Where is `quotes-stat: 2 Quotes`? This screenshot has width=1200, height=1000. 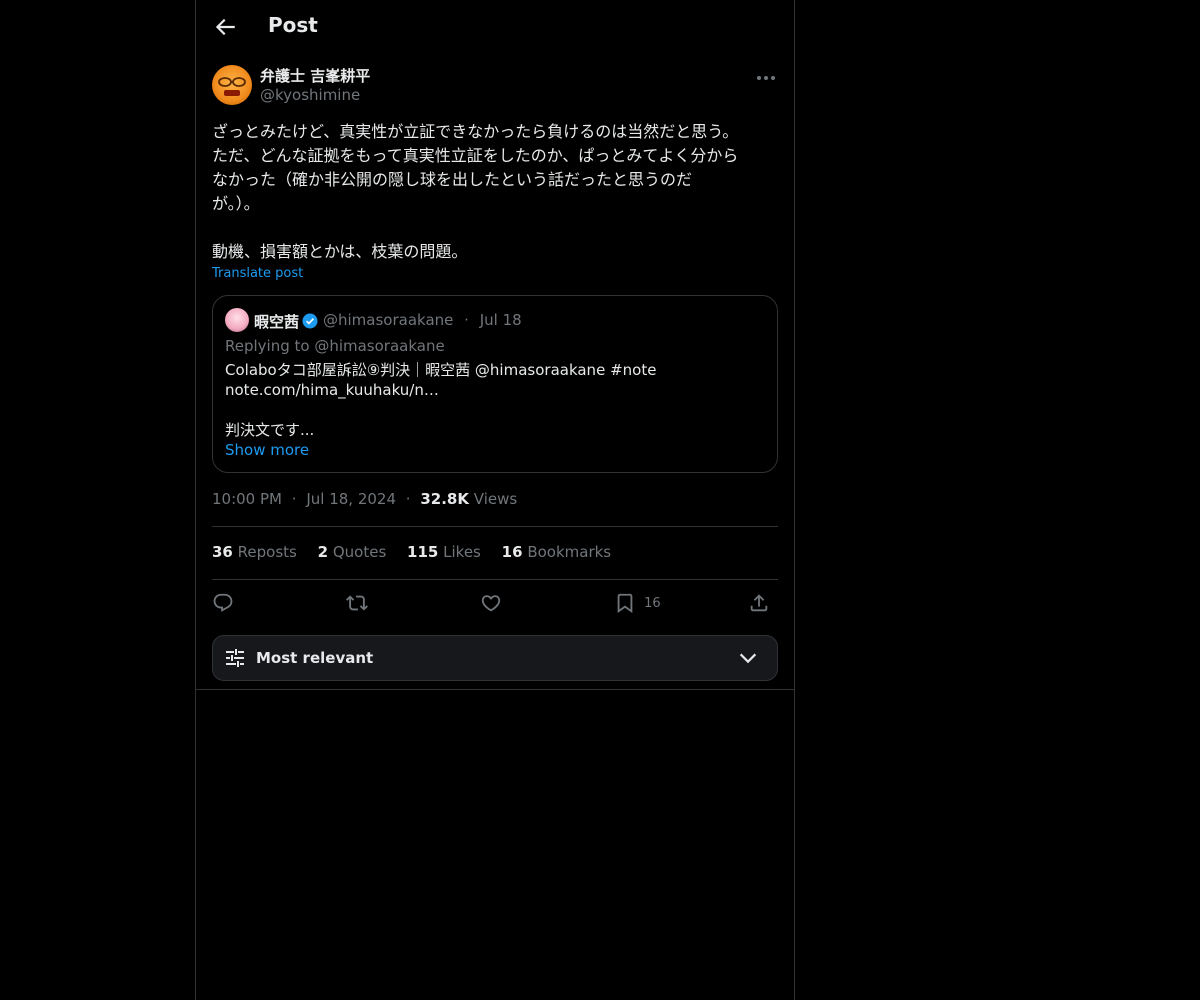
quotes-stat: 2 Quotes is located at coordinates (352, 552).